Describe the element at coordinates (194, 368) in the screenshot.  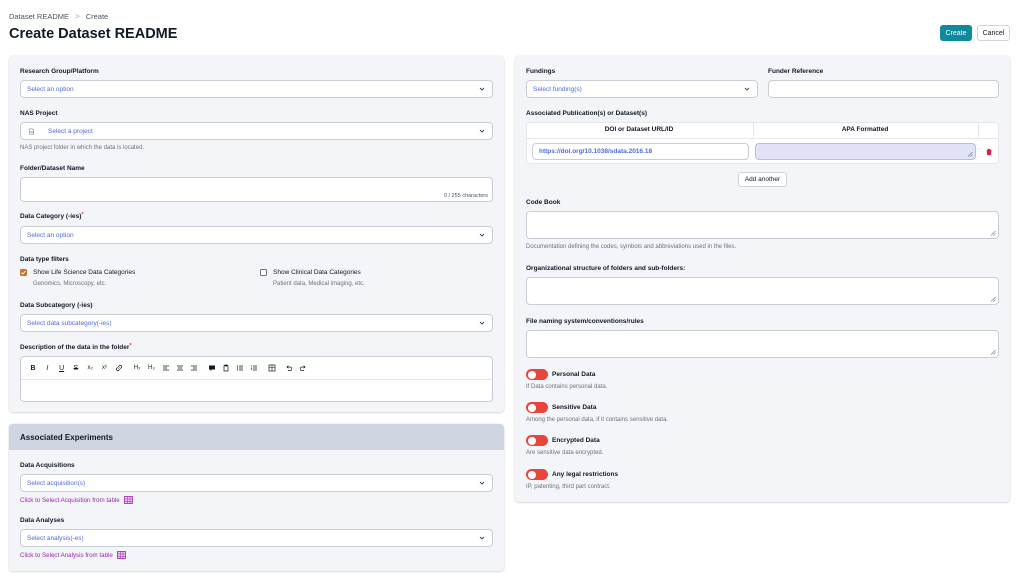
I see `align-right-button` at that location.